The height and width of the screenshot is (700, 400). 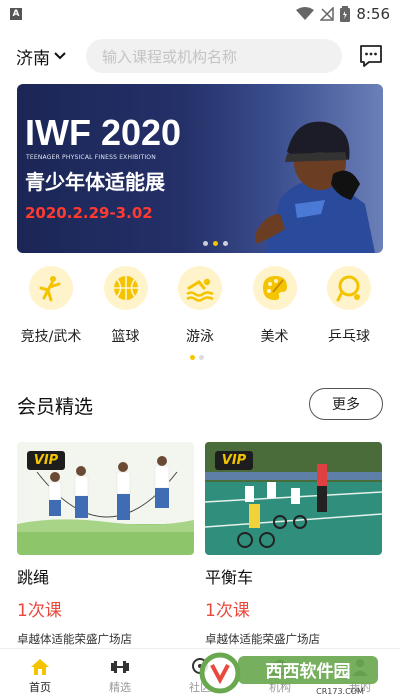 I want to click on palette-icon, so click(x=274, y=288).